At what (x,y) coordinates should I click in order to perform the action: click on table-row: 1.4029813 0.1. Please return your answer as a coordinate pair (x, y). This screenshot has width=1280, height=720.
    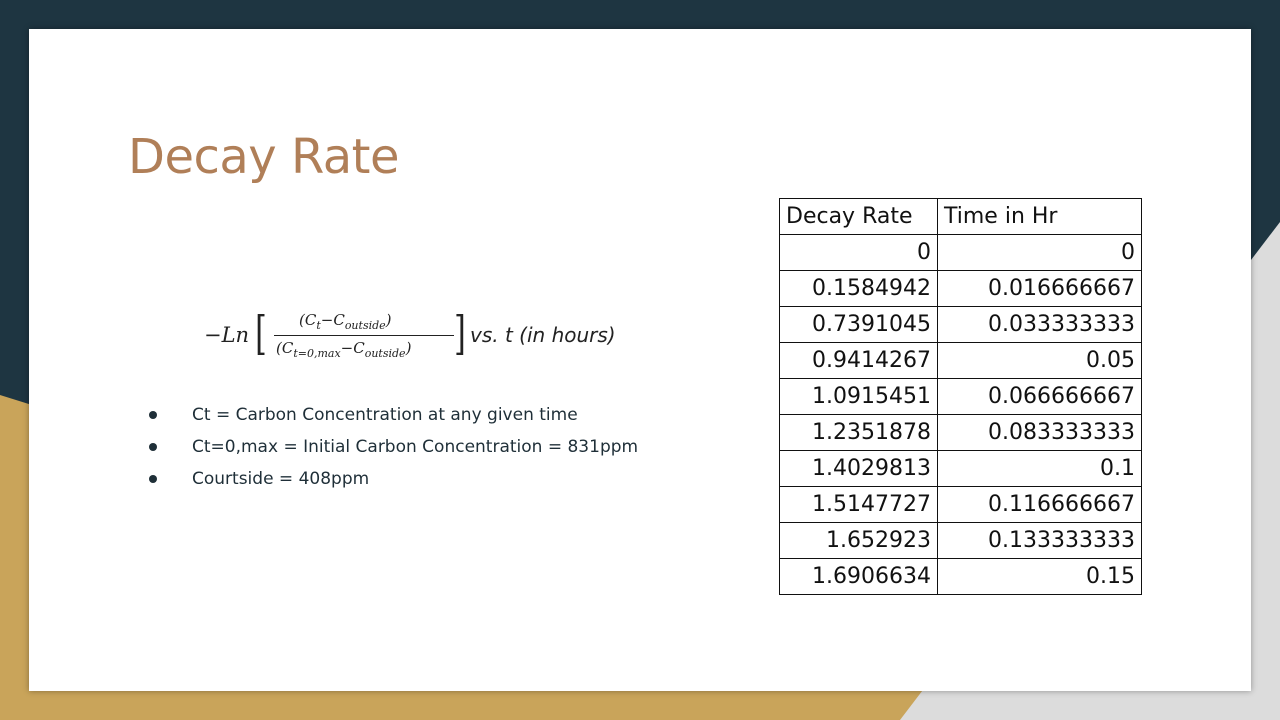
    Looking at the image, I should click on (960, 468).